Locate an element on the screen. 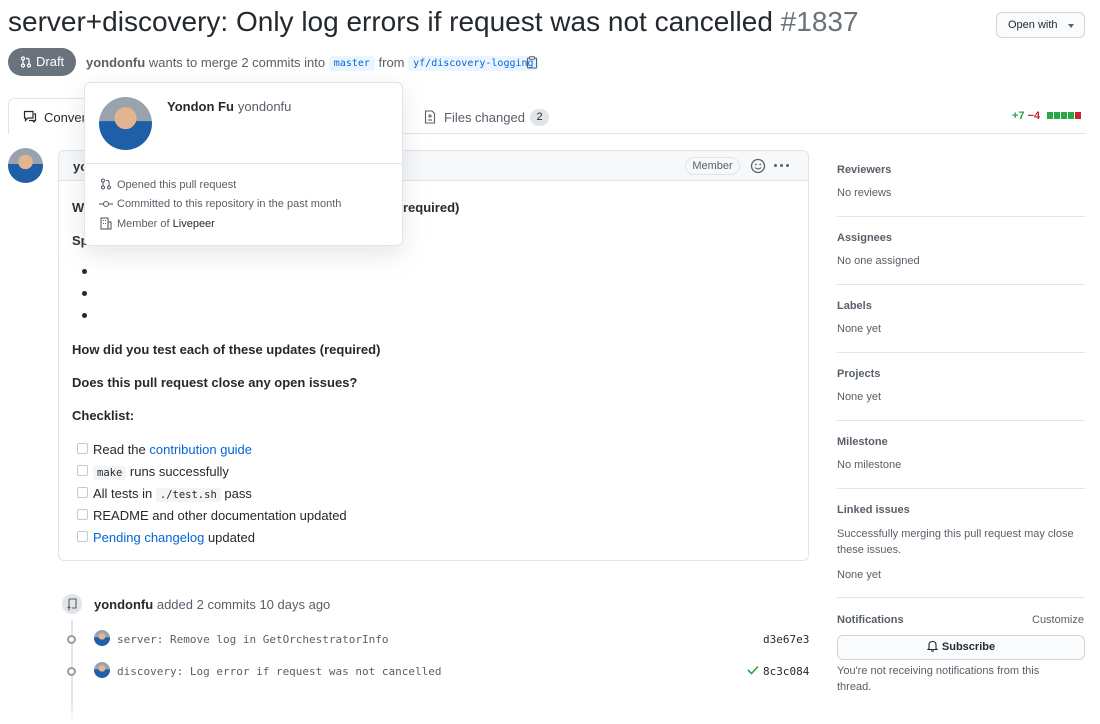  customize-link: Customize is located at coordinates (1058, 620).